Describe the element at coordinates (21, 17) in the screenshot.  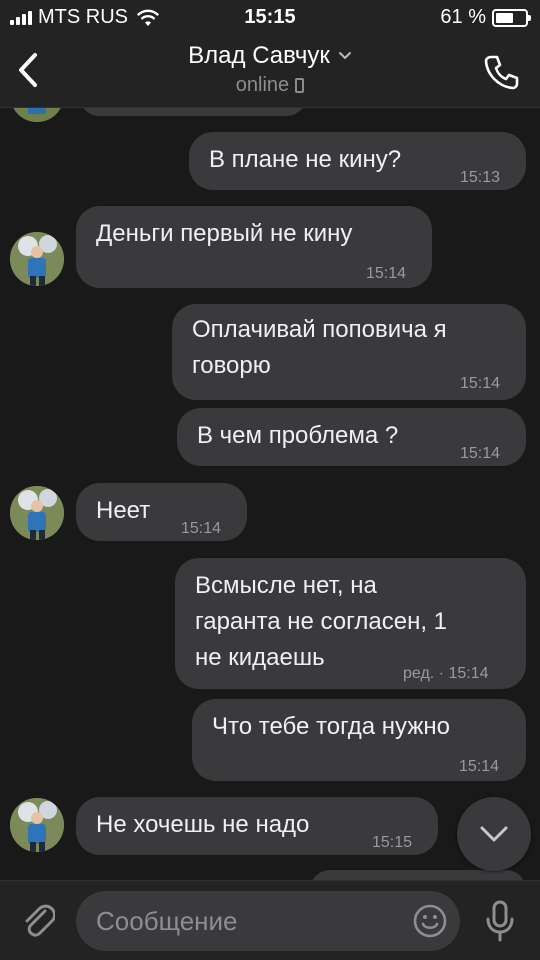
I see `signal-icon` at that location.